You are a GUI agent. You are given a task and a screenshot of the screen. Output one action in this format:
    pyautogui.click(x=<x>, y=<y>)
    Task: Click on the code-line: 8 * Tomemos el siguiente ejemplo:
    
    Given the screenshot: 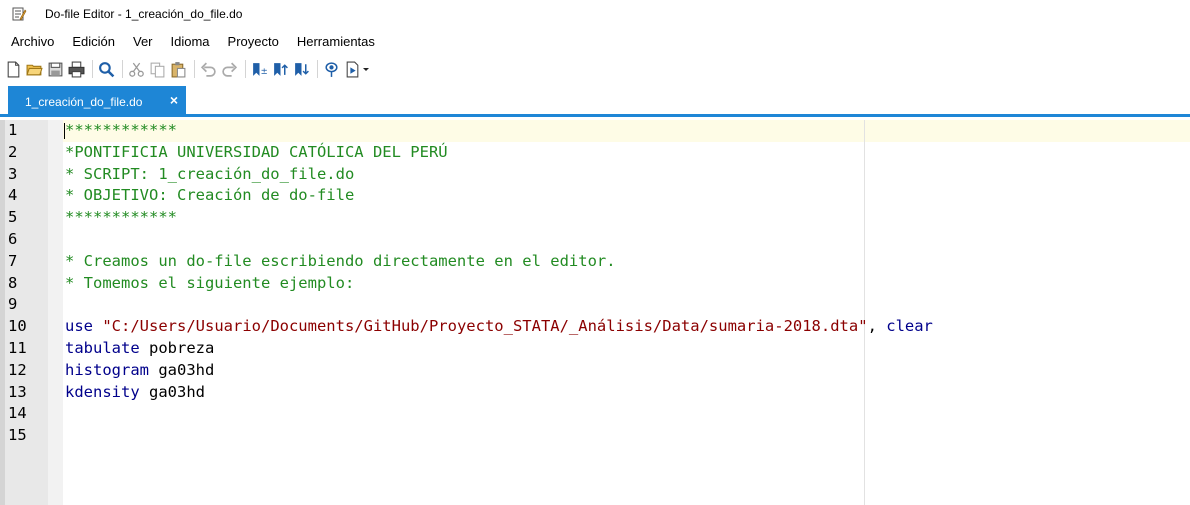 What is the action you would take?
    pyautogui.click(x=595, y=284)
    